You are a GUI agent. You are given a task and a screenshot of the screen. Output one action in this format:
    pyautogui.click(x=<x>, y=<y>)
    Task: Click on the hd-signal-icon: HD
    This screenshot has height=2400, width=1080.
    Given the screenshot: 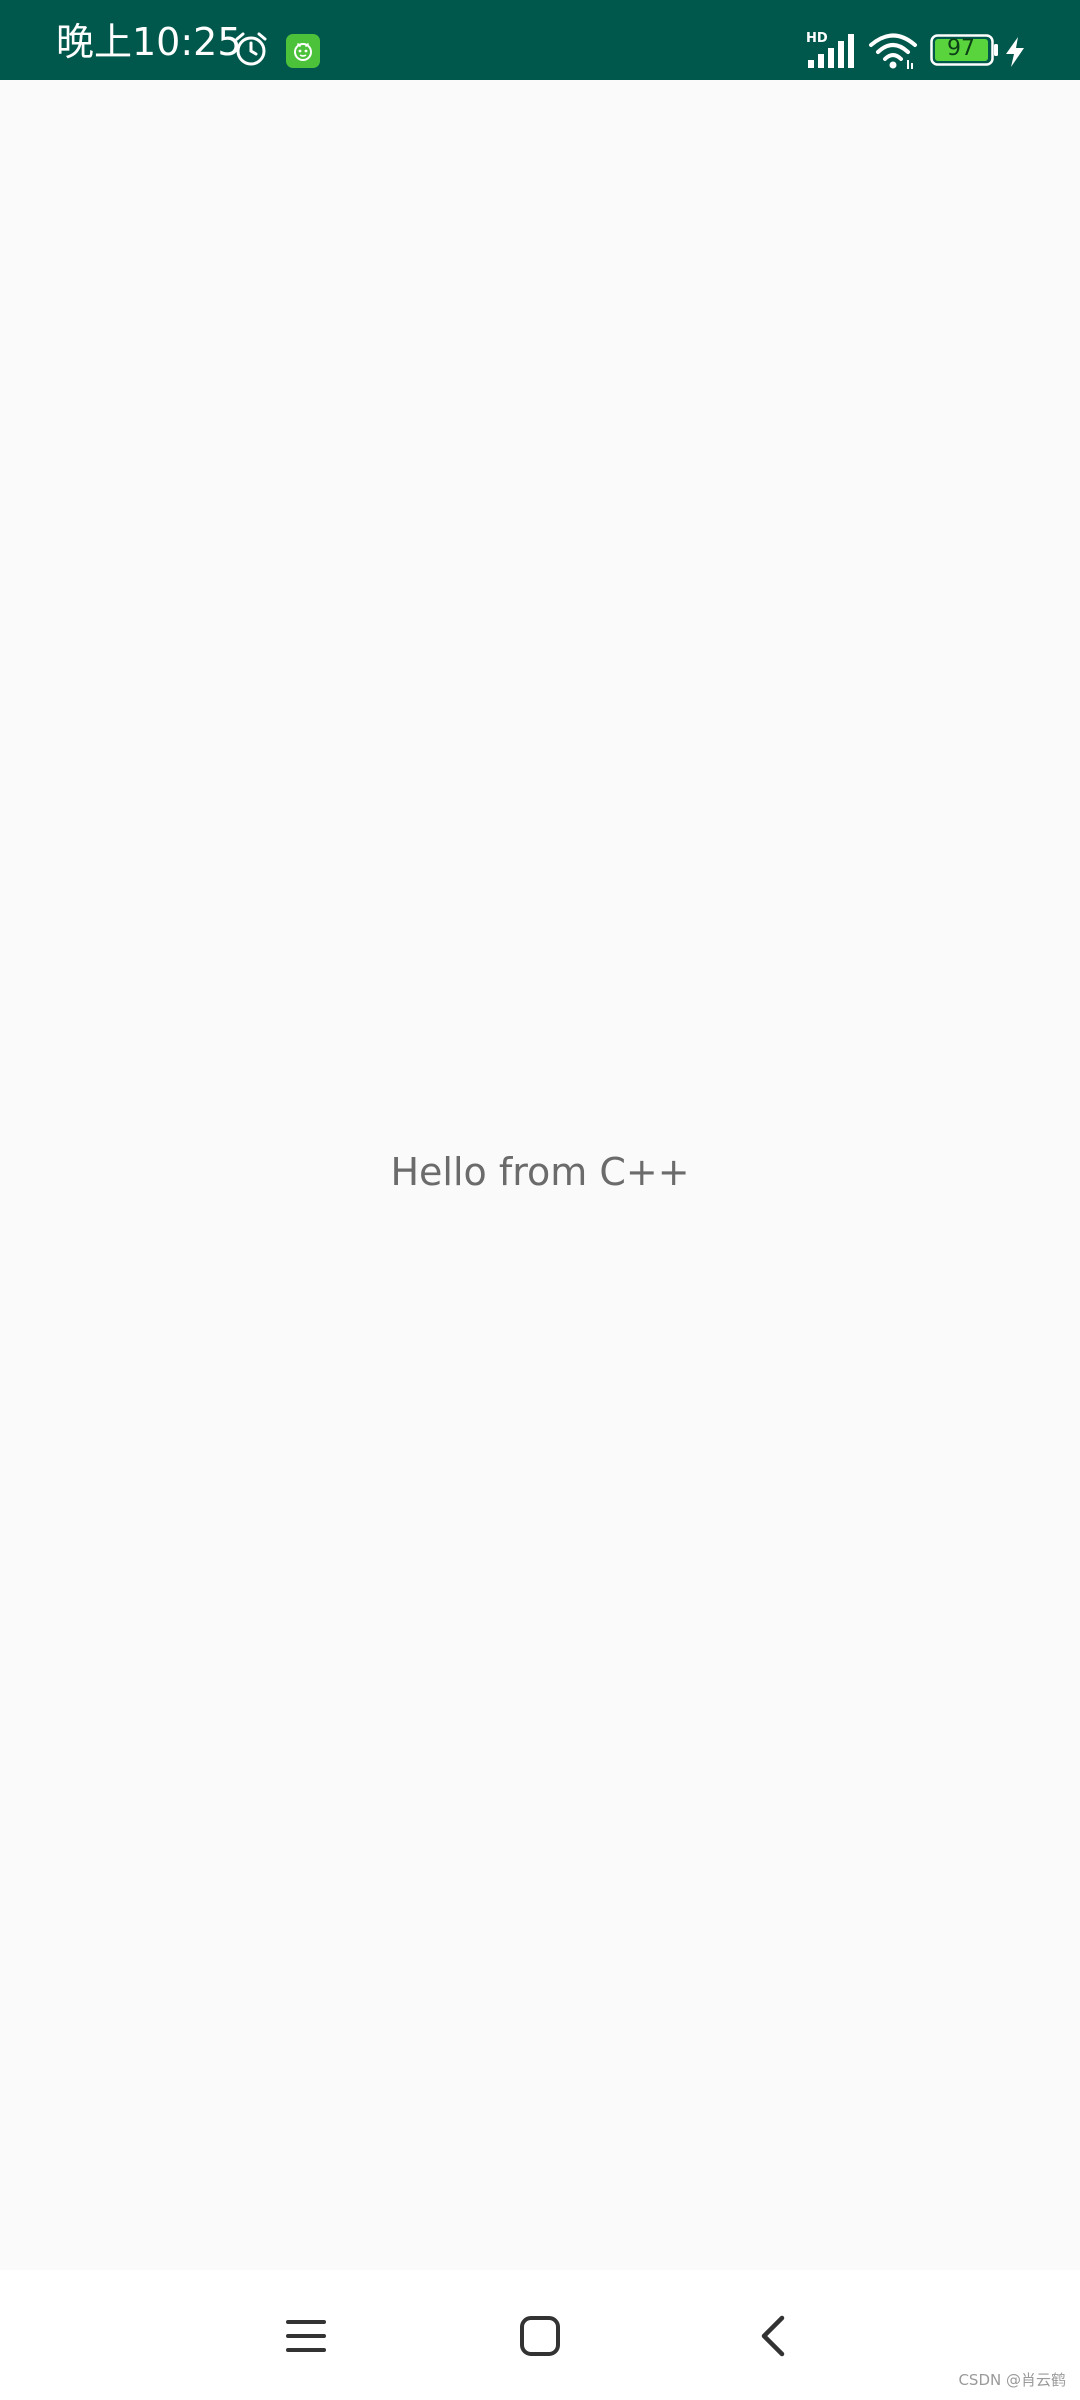 What is the action you would take?
    pyautogui.click(x=832, y=50)
    